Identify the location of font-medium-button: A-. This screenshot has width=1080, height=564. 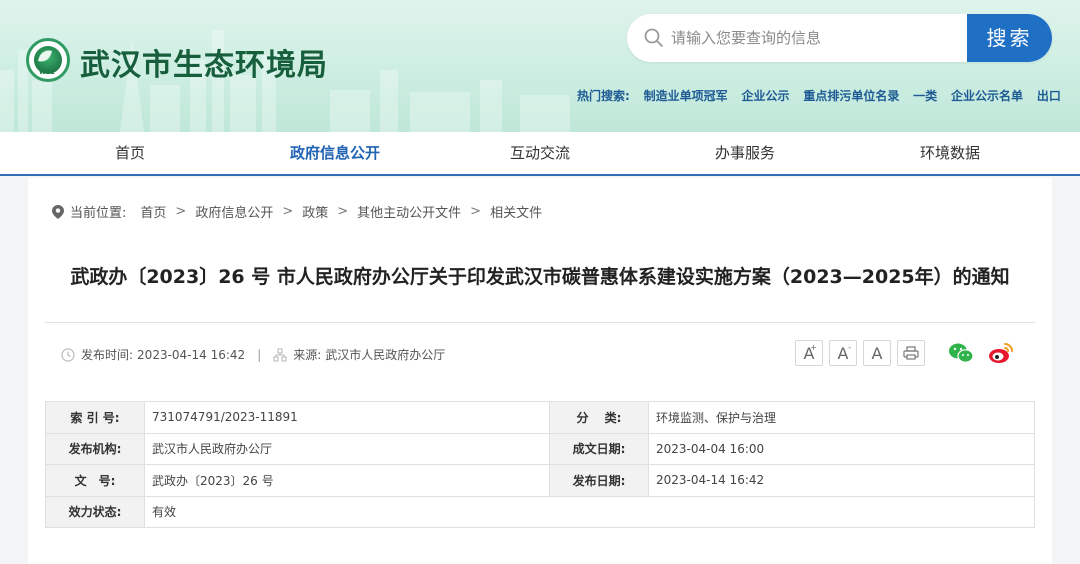
(843, 353).